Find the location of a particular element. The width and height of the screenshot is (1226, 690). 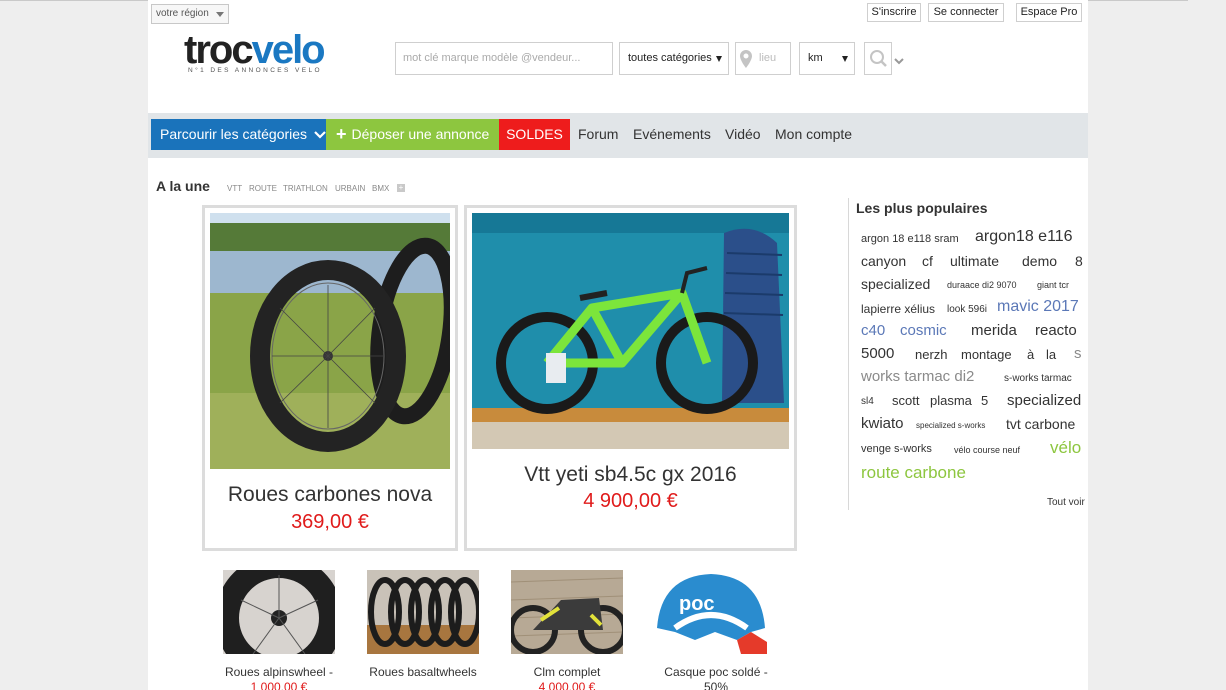

card-price: 369,00 € is located at coordinates (330, 522).